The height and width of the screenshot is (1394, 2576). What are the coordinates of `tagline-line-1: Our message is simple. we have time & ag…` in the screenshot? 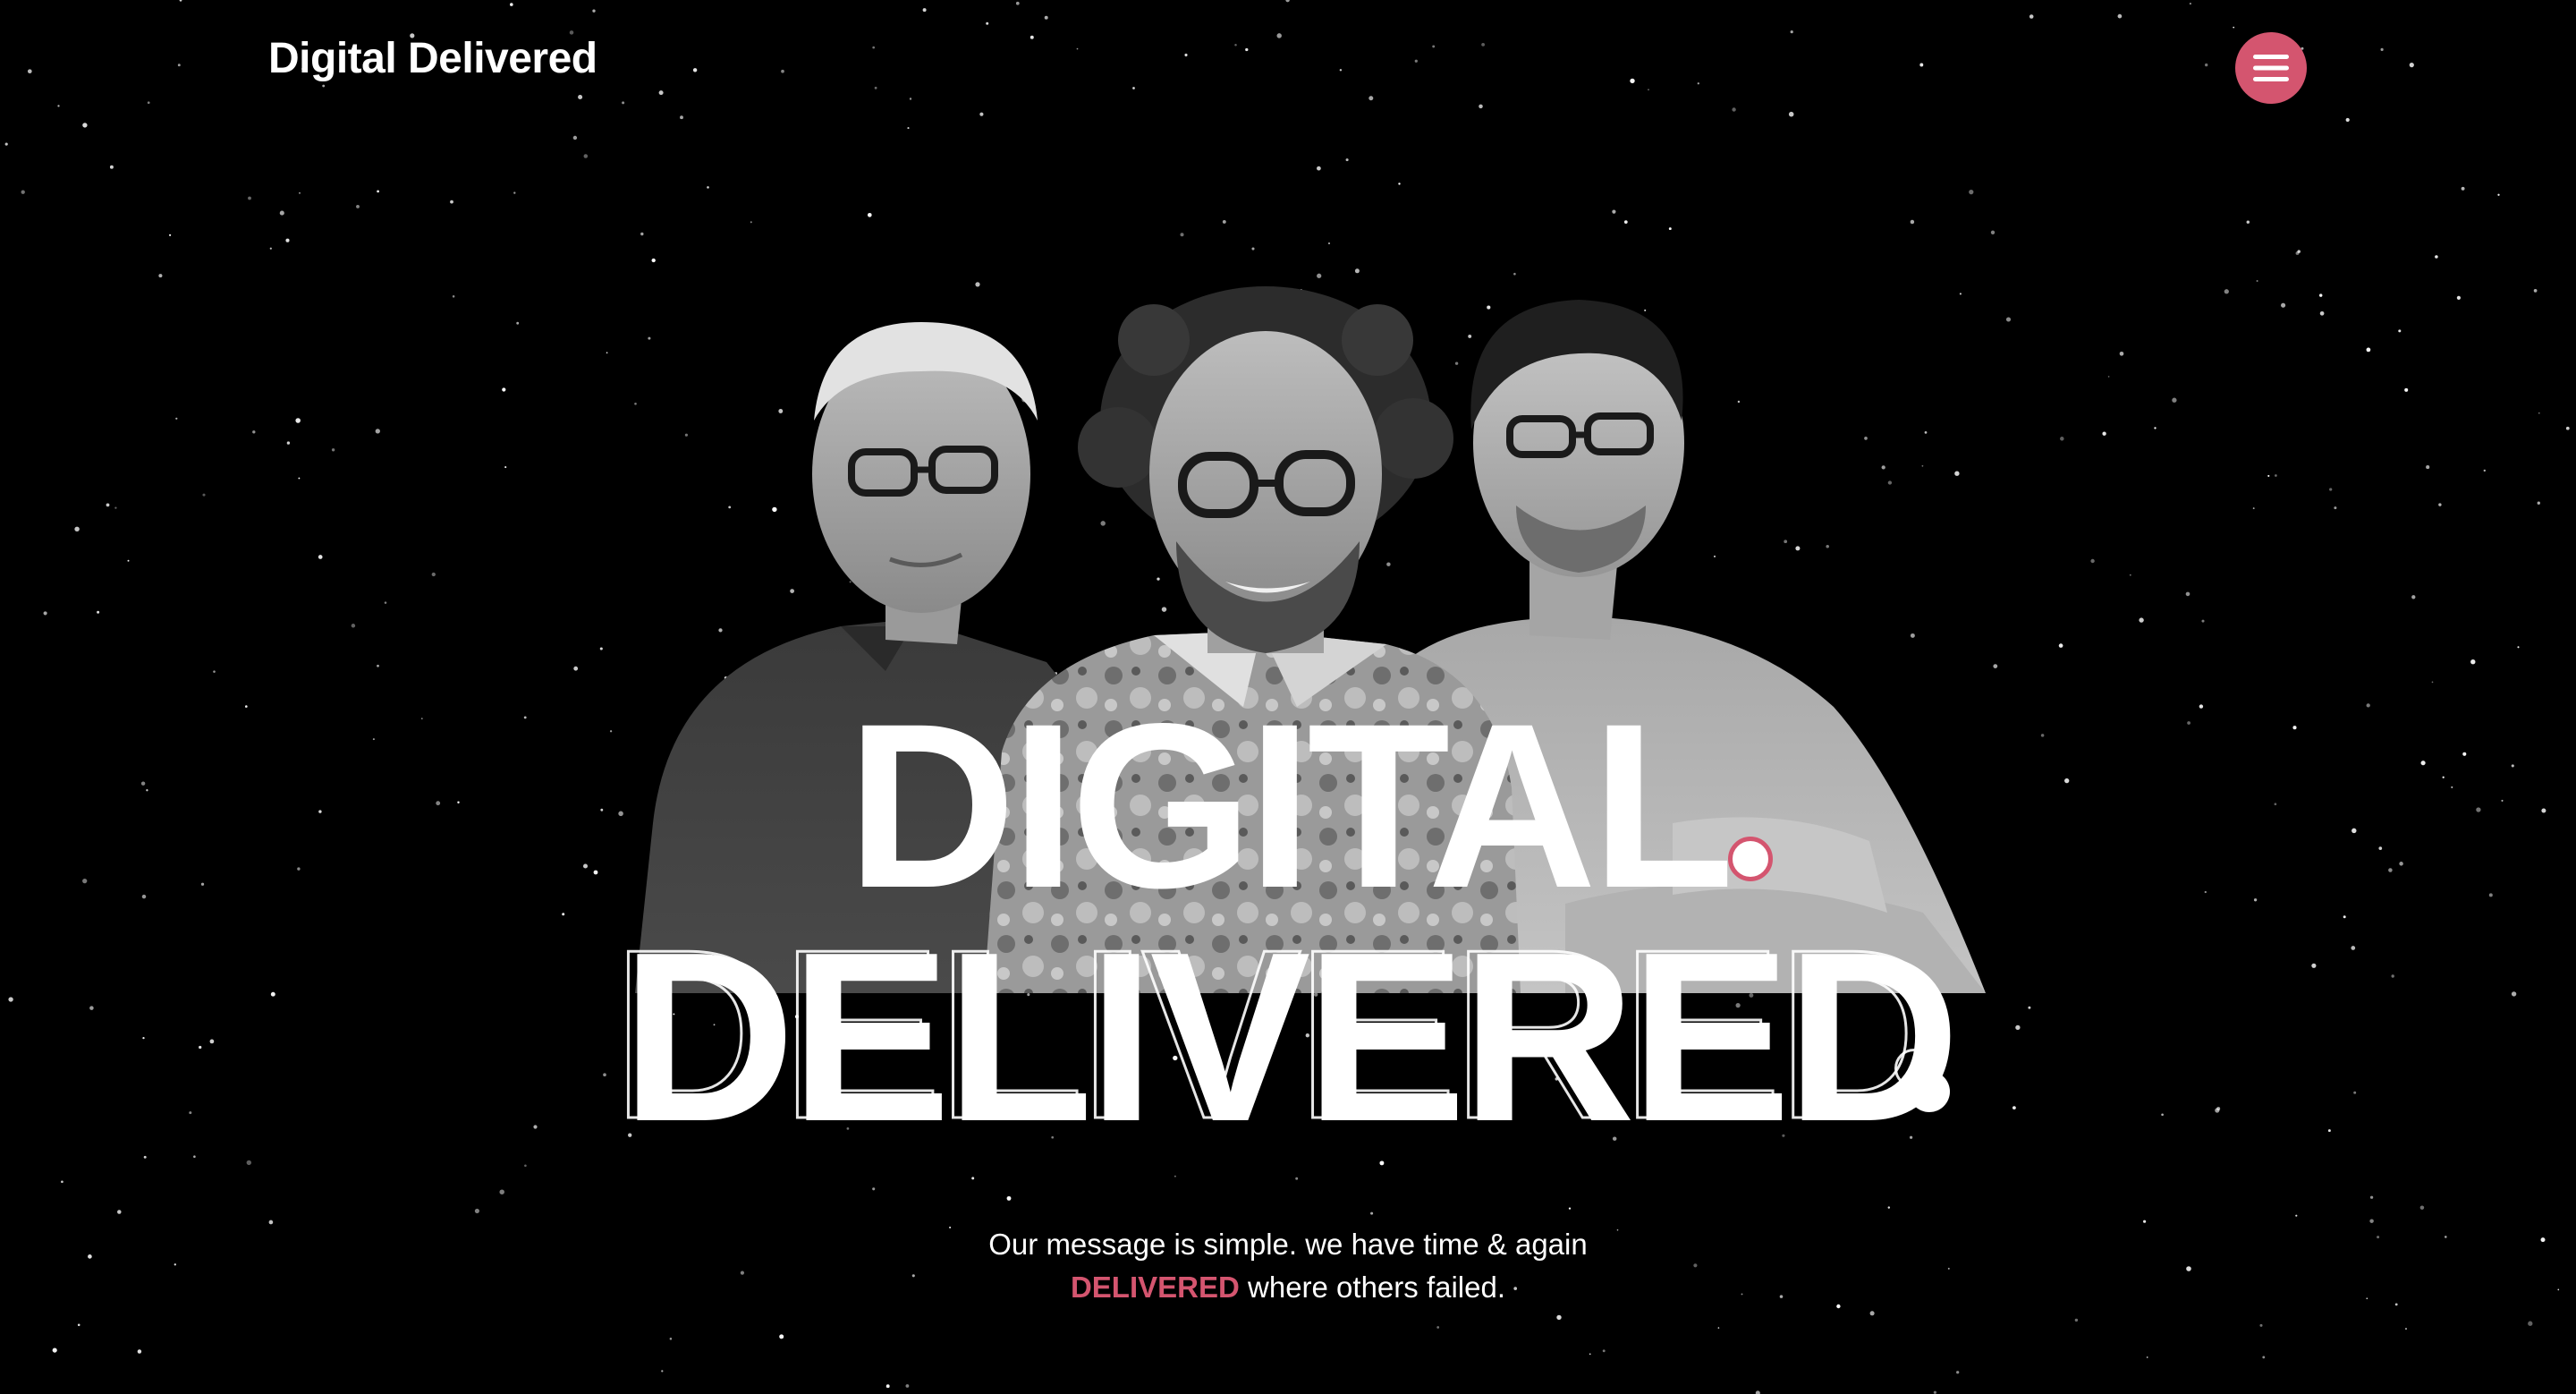 It's located at (1288, 1244).